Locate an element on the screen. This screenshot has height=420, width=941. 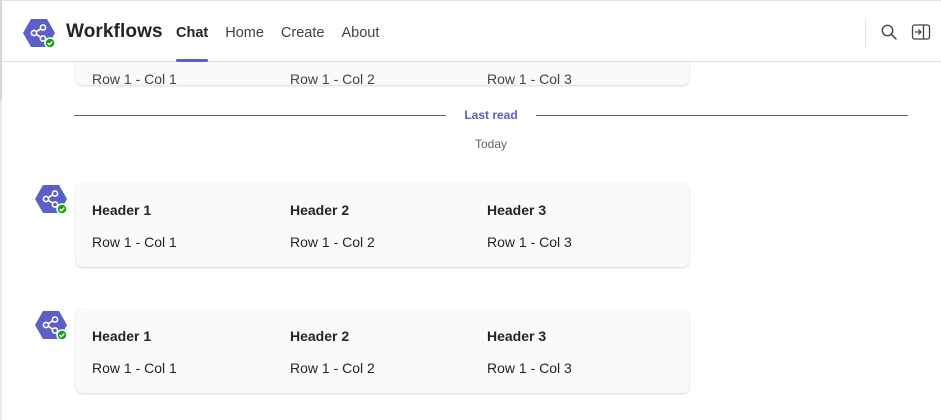
tab-home: Home is located at coordinates (244, 32).